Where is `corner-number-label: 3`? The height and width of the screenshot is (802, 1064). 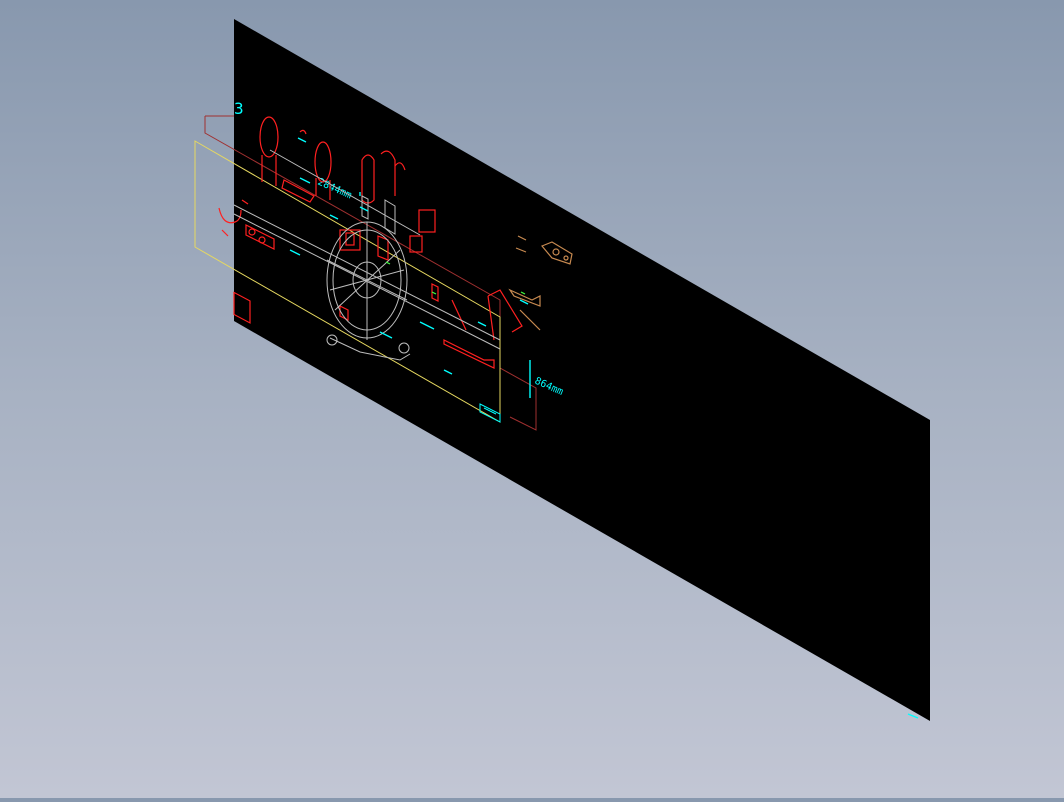 corner-number-label: 3 is located at coordinates (239, 108).